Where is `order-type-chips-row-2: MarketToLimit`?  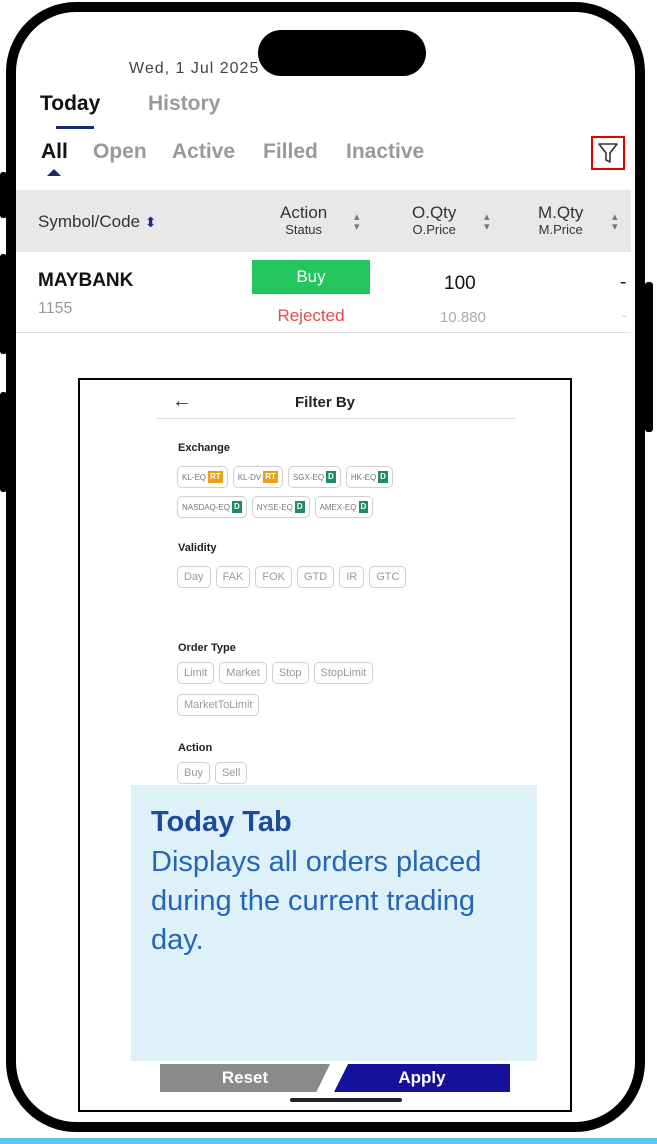 order-type-chips-row-2: MarketToLimit is located at coordinates (218, 705).